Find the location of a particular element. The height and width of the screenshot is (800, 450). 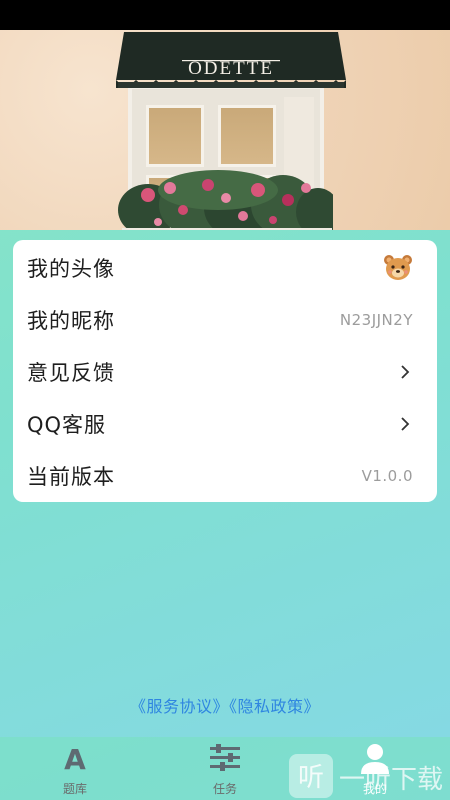

row-label: 我的昵称 is located at coordinates (71, 321).